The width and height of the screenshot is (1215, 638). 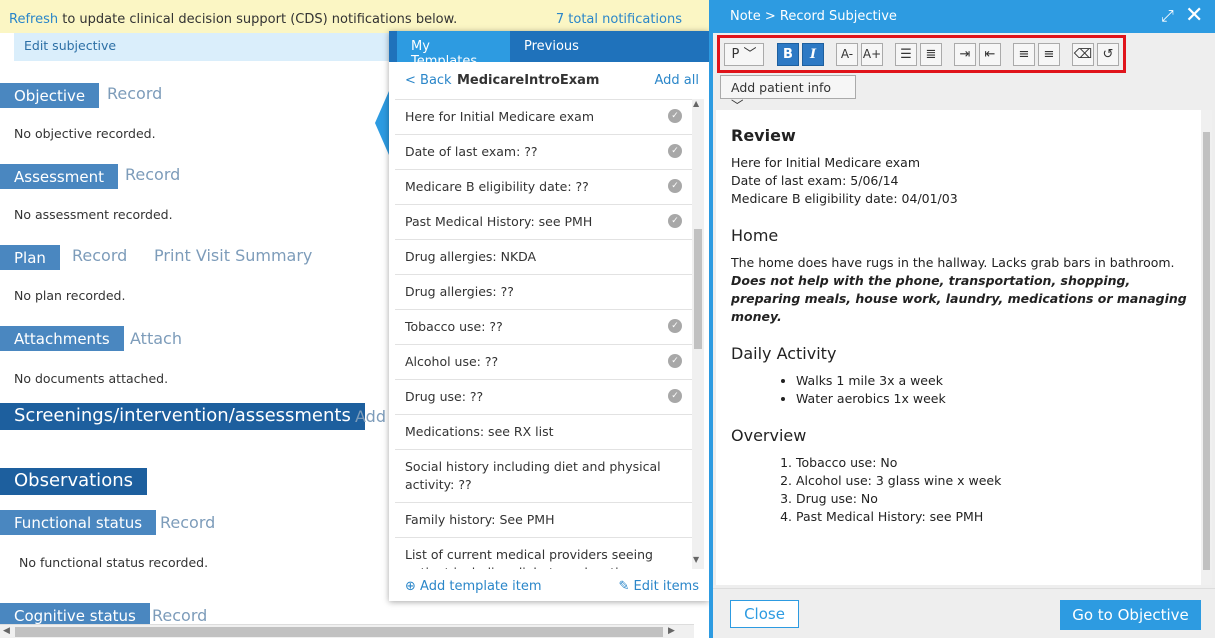 I want to click on scroll-left-arrow-icon: ◀, so click(x=6, y=631).